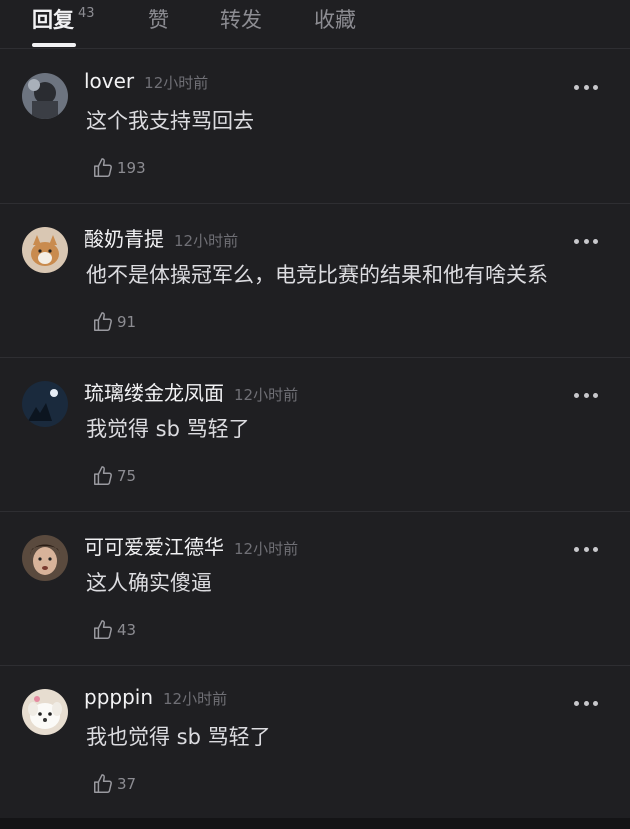  What do you see at coordinates (168, 429) in the screenshot?
I see `comment-text: 我觉得 sb 骂轻了` at bounding box center [168, 429].